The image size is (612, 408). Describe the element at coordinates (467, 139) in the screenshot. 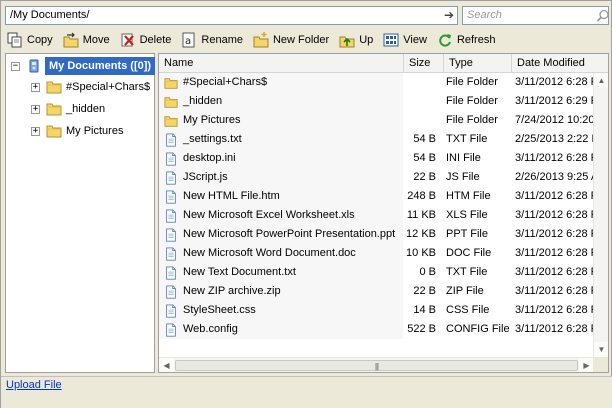

I see `file-type: TXT File` at that location.